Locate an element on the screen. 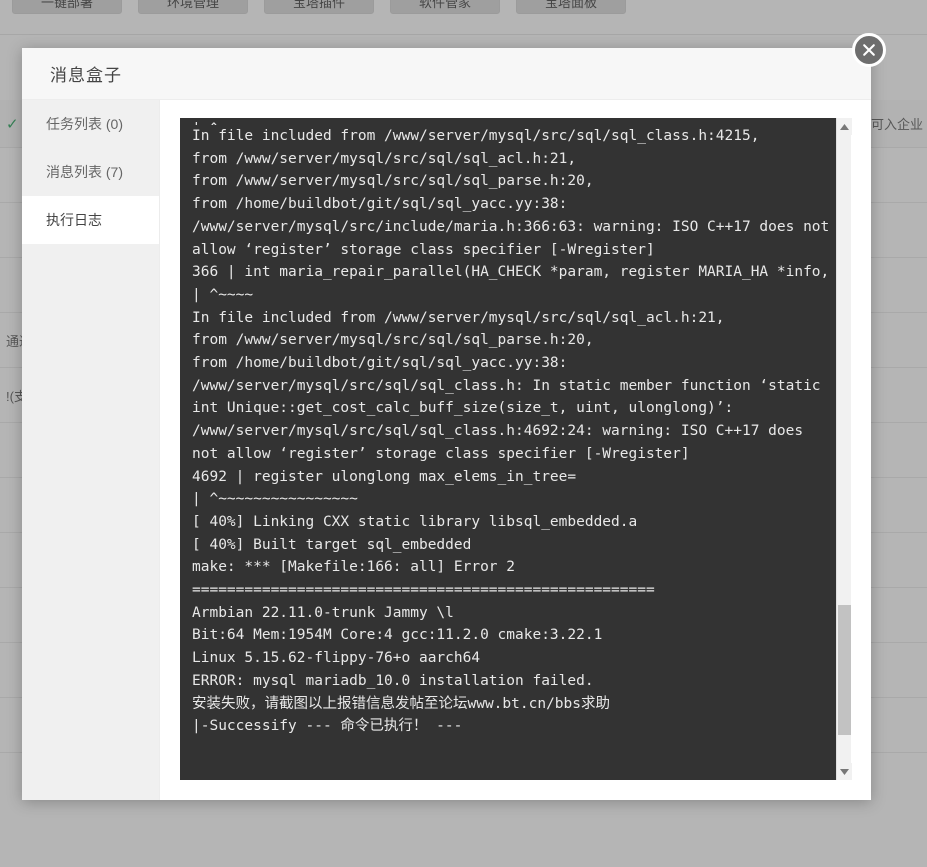 This screenshot has width=927, height=867. tab-label: 执行日志 is located at coordinates (74, 220).